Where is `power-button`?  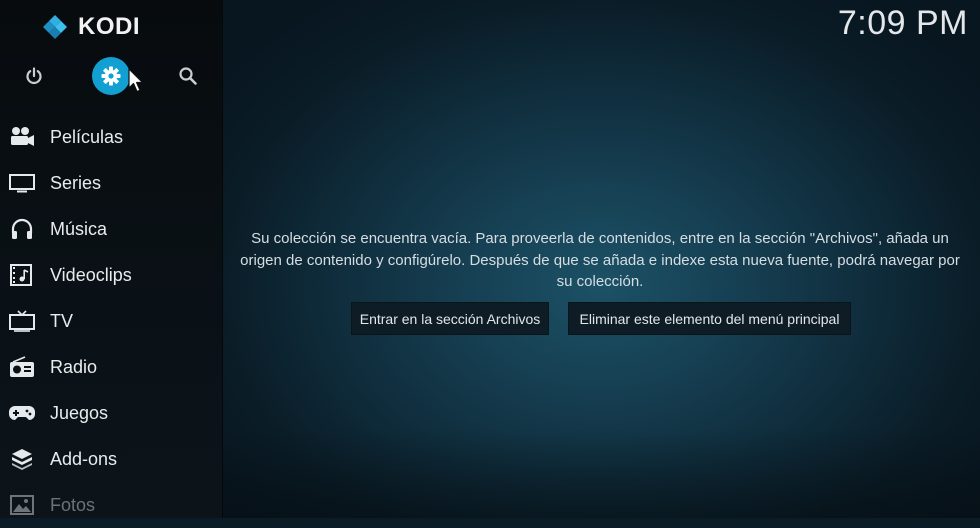 power-button is located at coordinates (34, 76).